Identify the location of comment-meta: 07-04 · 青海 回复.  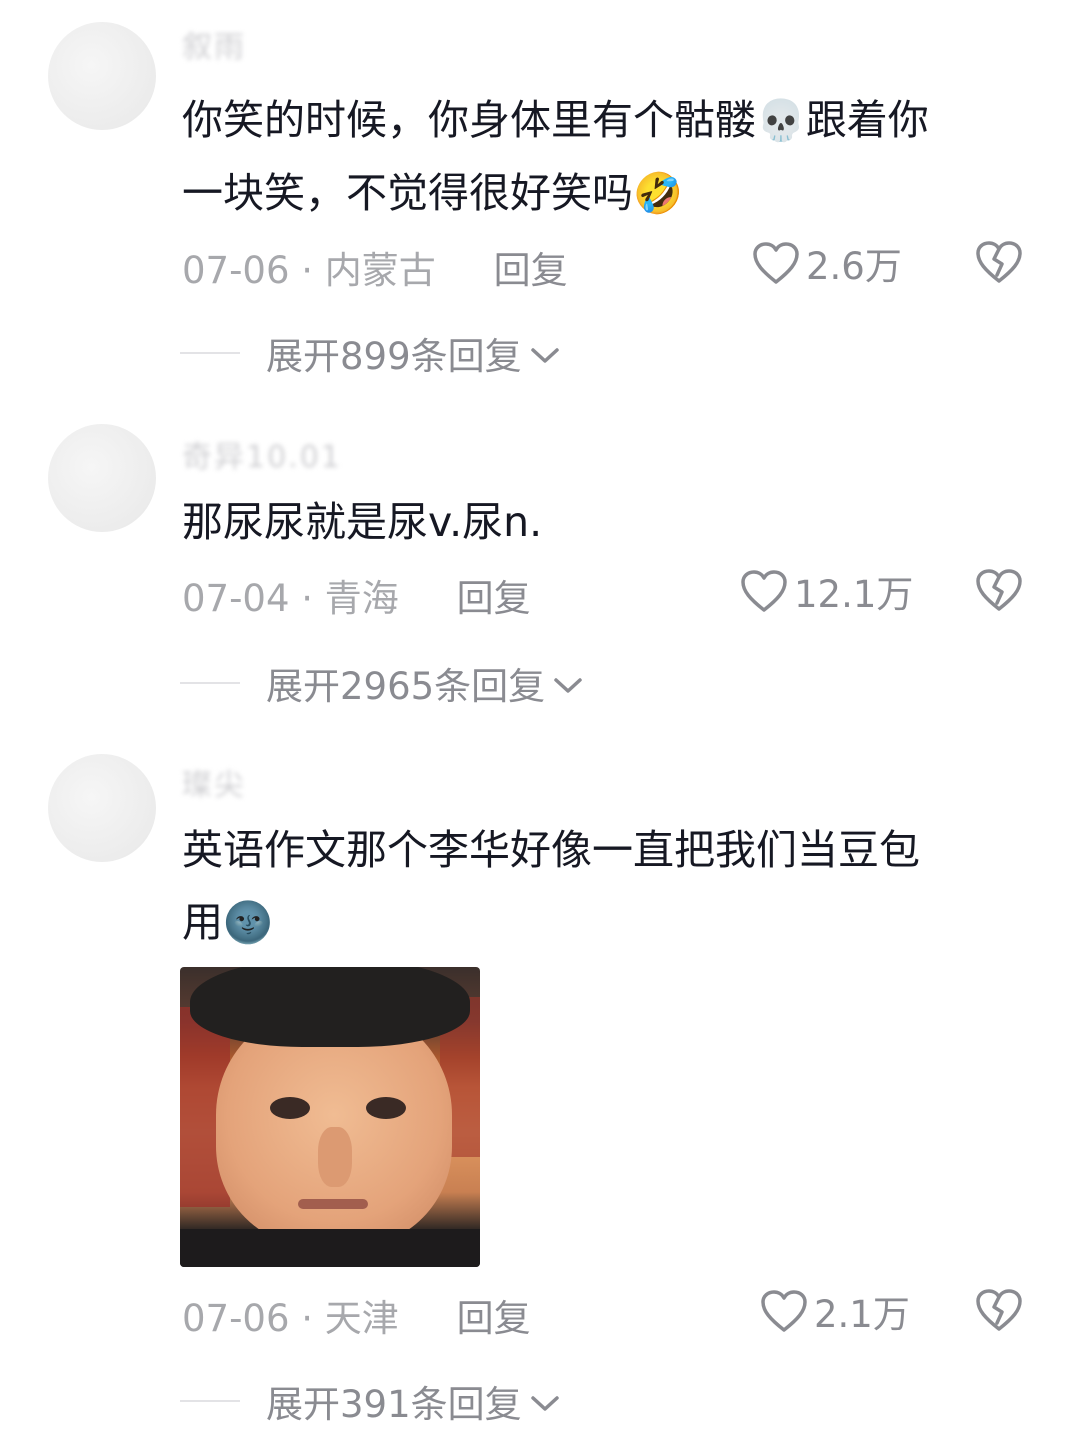
(356, 595).